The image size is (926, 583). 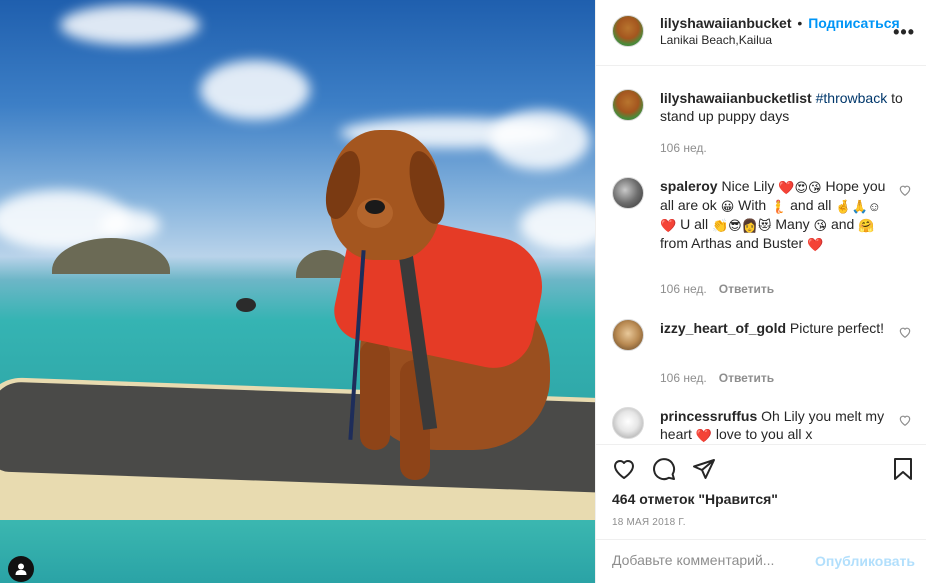 I want to click on emoji-glyph: 🤗, so click(x=866, y=225).